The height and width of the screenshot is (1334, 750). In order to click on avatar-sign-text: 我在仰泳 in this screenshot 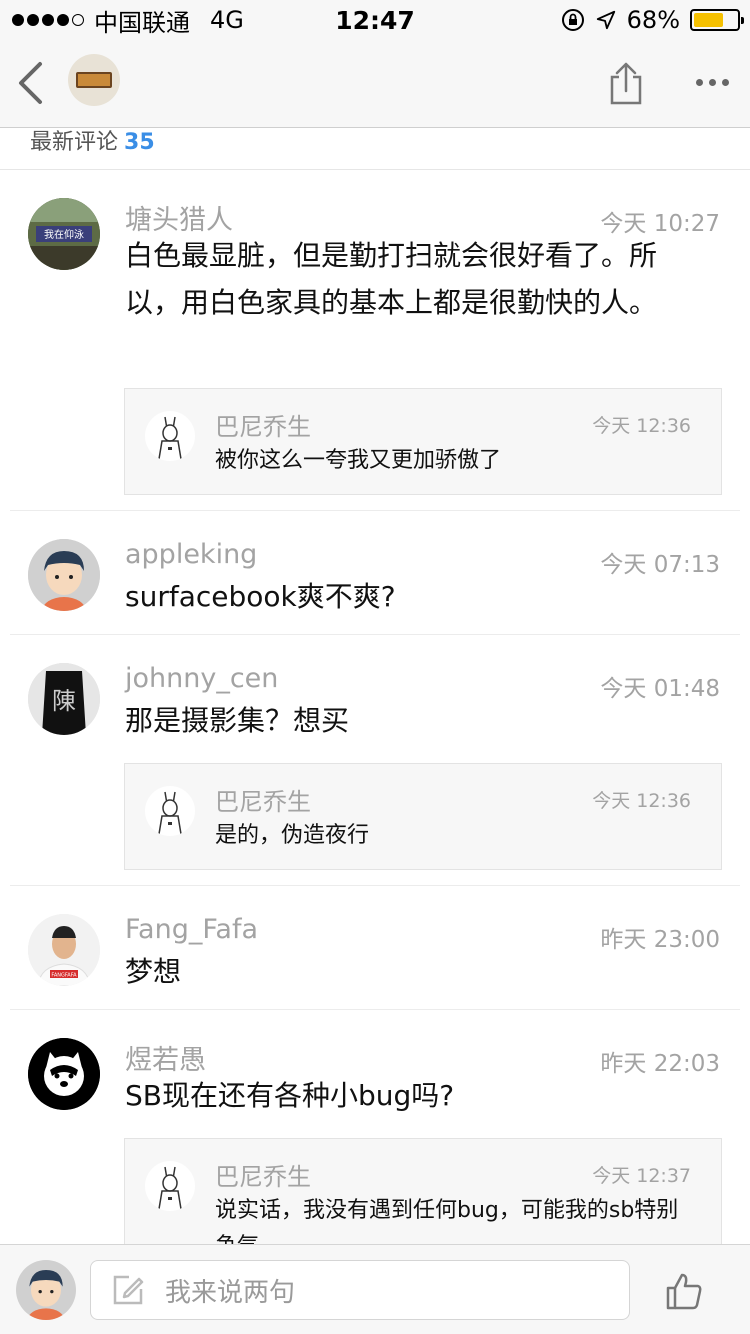, I will do `click(64, 235)`.